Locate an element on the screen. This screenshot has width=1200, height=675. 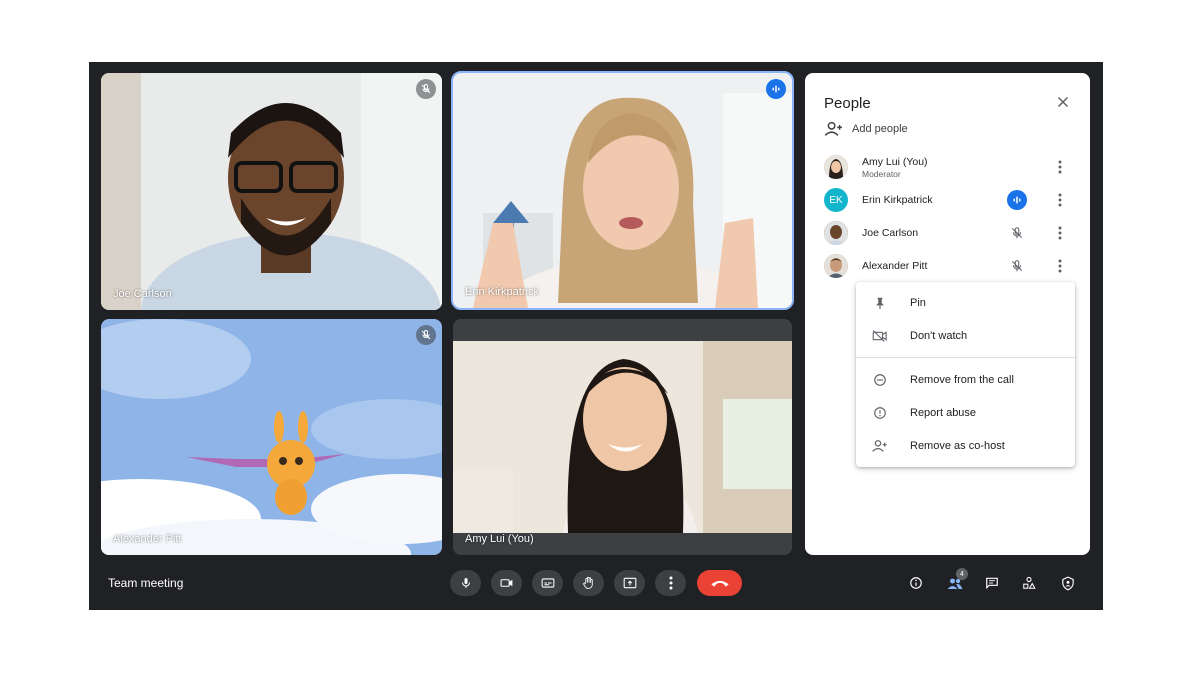
tile-speaking-indicator is located at coordinates (776, 89).